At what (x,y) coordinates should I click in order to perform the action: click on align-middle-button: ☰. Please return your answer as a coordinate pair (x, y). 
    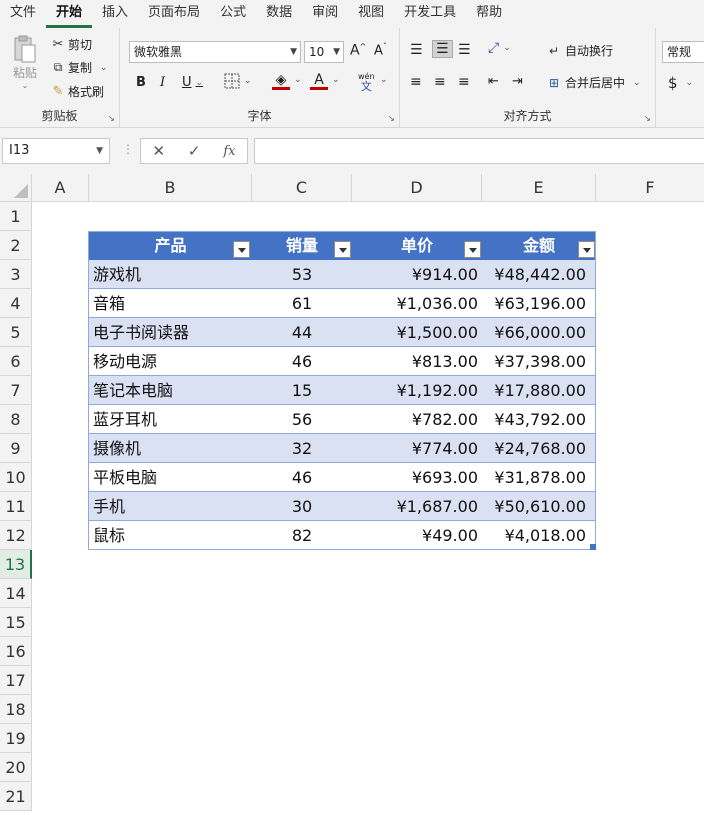
    Looking at the image, I should click on (442, 49).